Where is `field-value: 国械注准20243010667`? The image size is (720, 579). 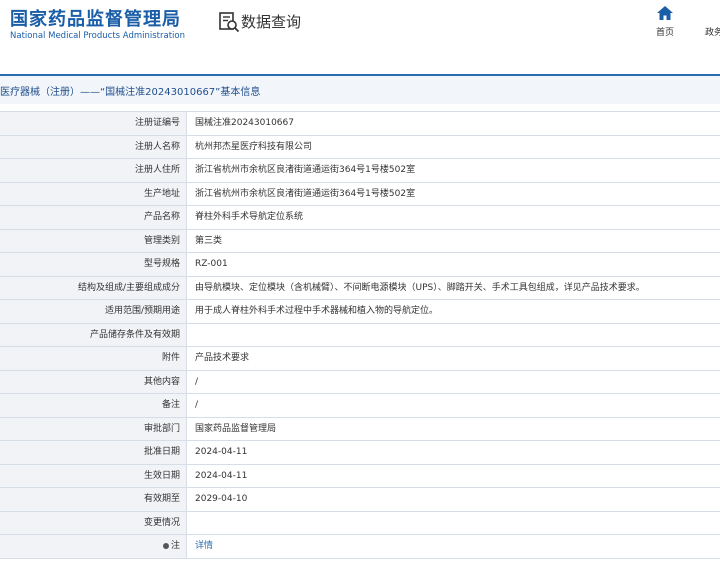 field-value: 国械注准20243010667 is located at coordinates (244, 123).